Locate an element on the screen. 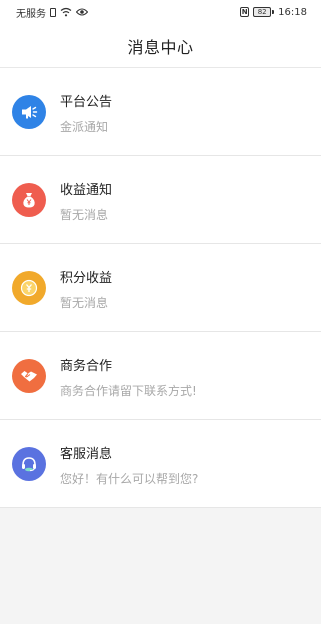 This screenshot has width=321, height=624. megaphone-icon is located at coordinates (29, 112).